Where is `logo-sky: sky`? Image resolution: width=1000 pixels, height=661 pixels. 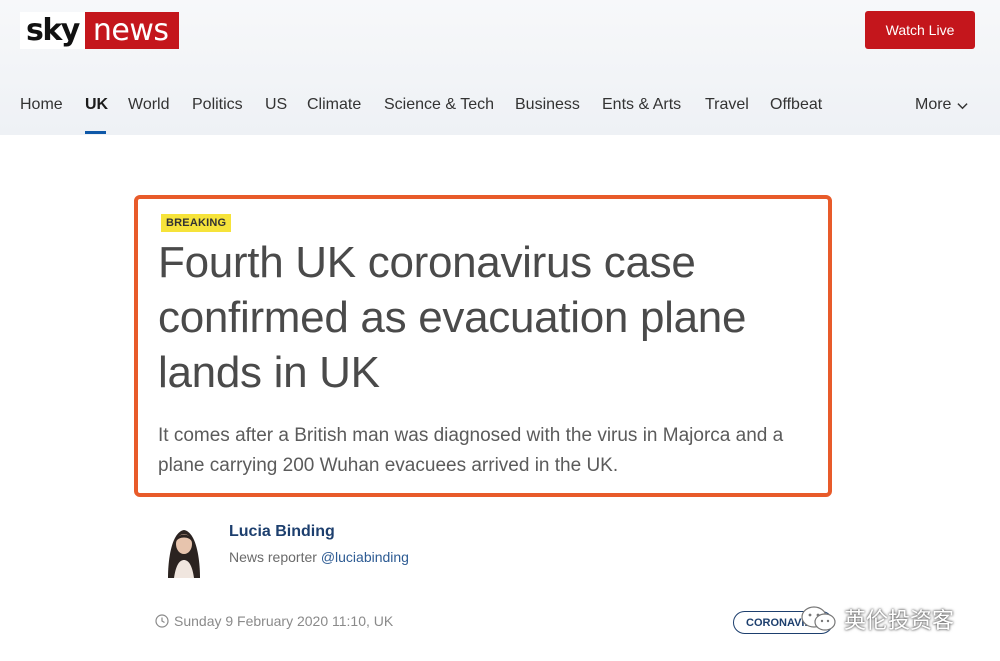 logo-sky: sky is located at coordinates (52, 30).